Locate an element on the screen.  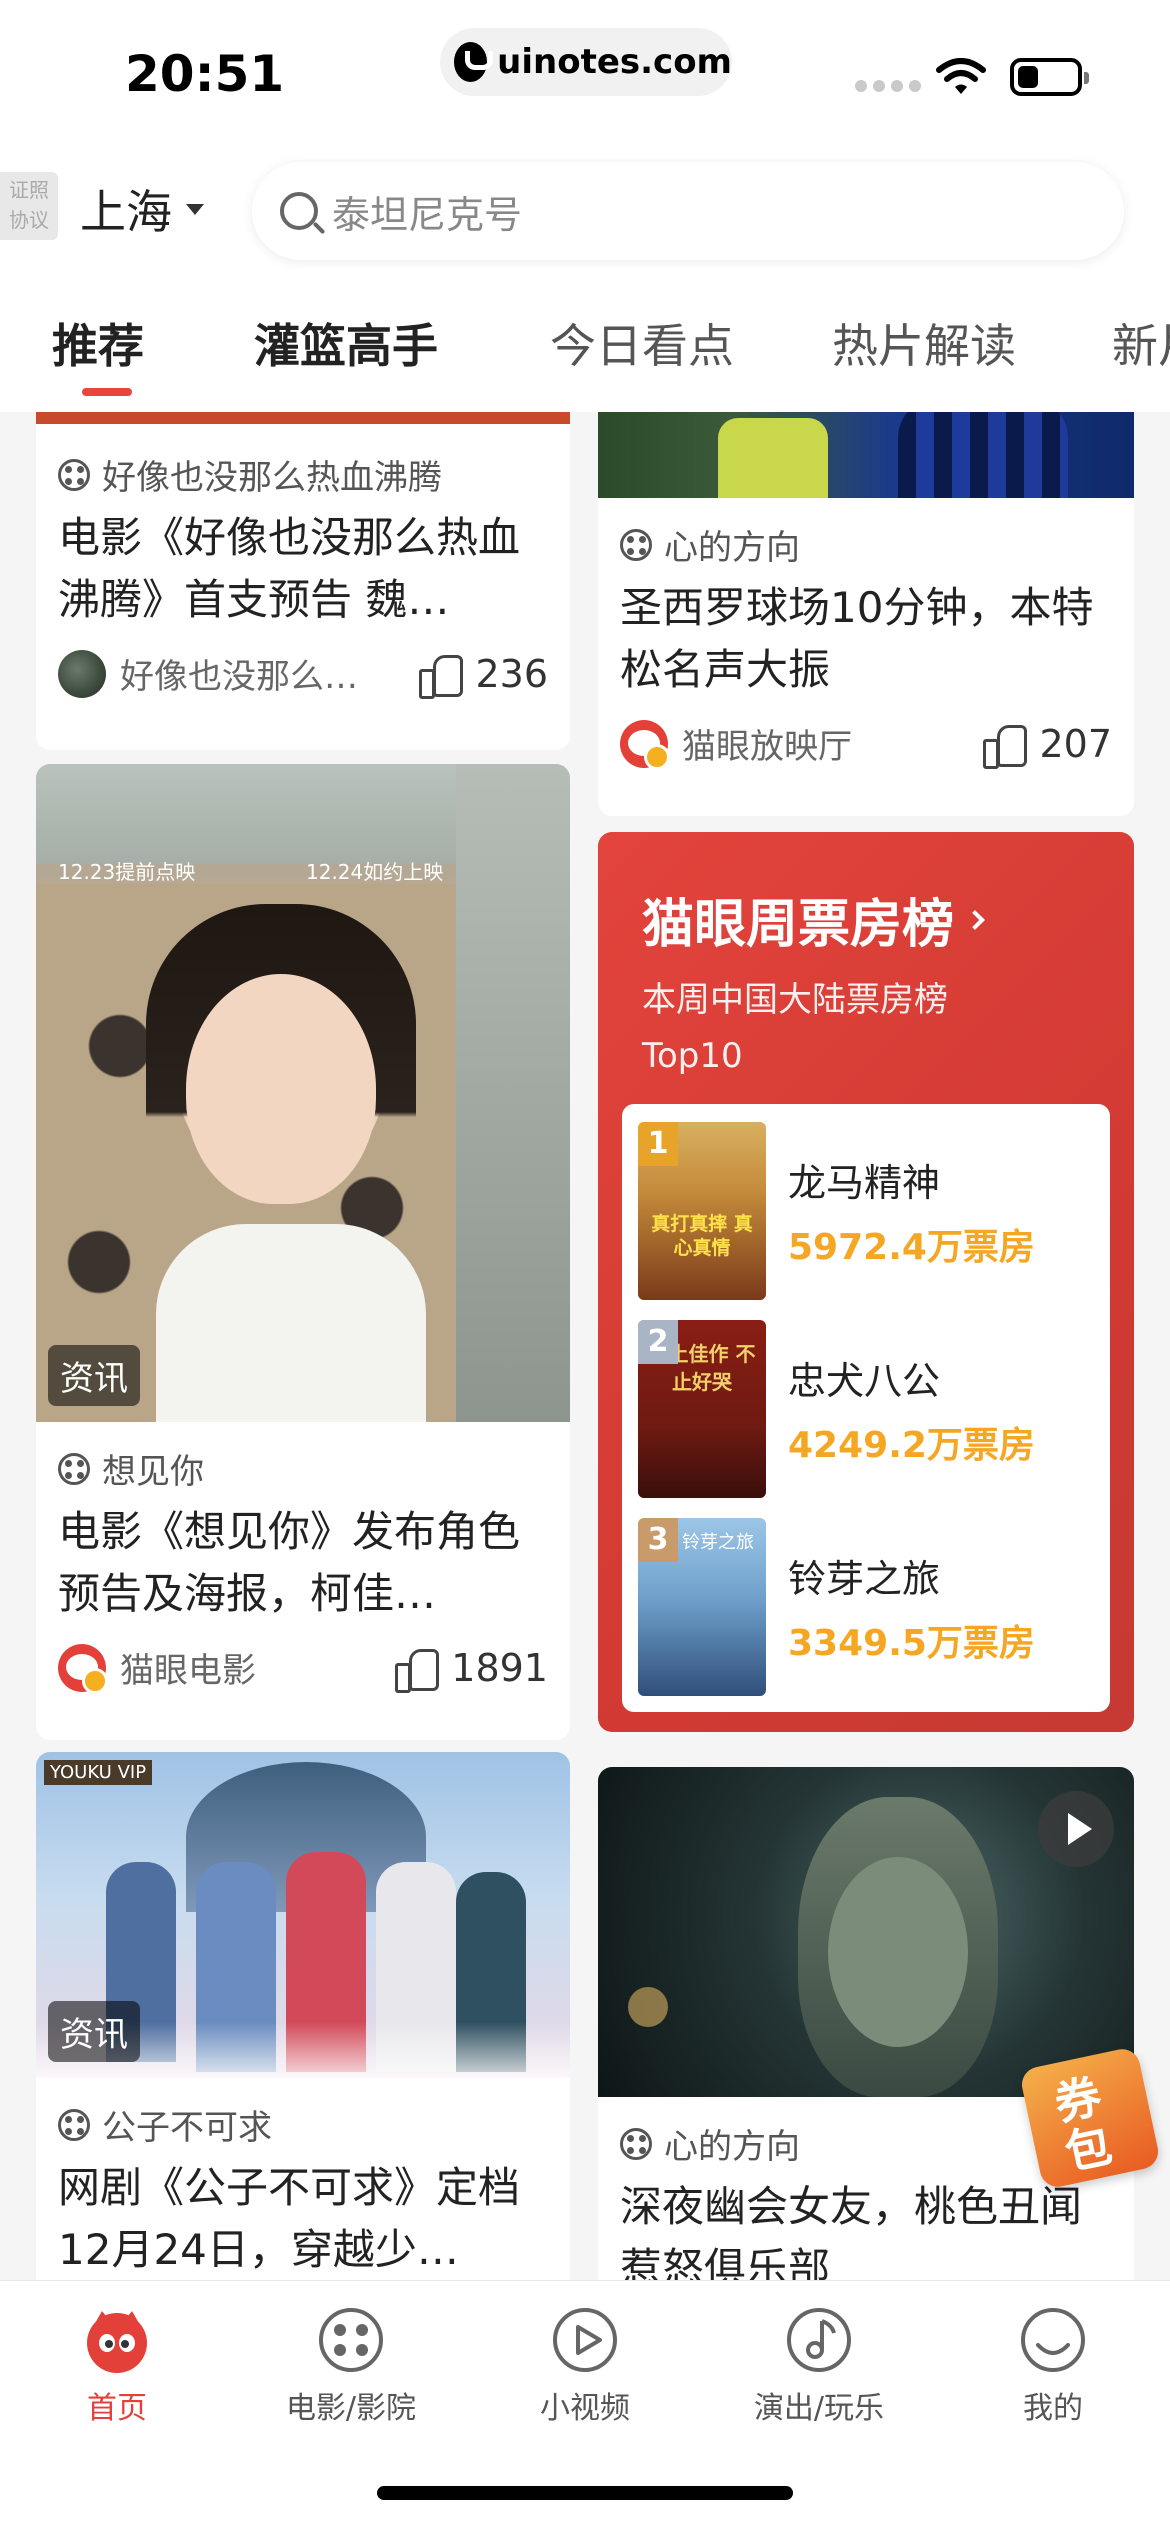
card-image: 12.23提前点映 12.24如约上映 A B 资讯 is located at coordinates (303, 1093).